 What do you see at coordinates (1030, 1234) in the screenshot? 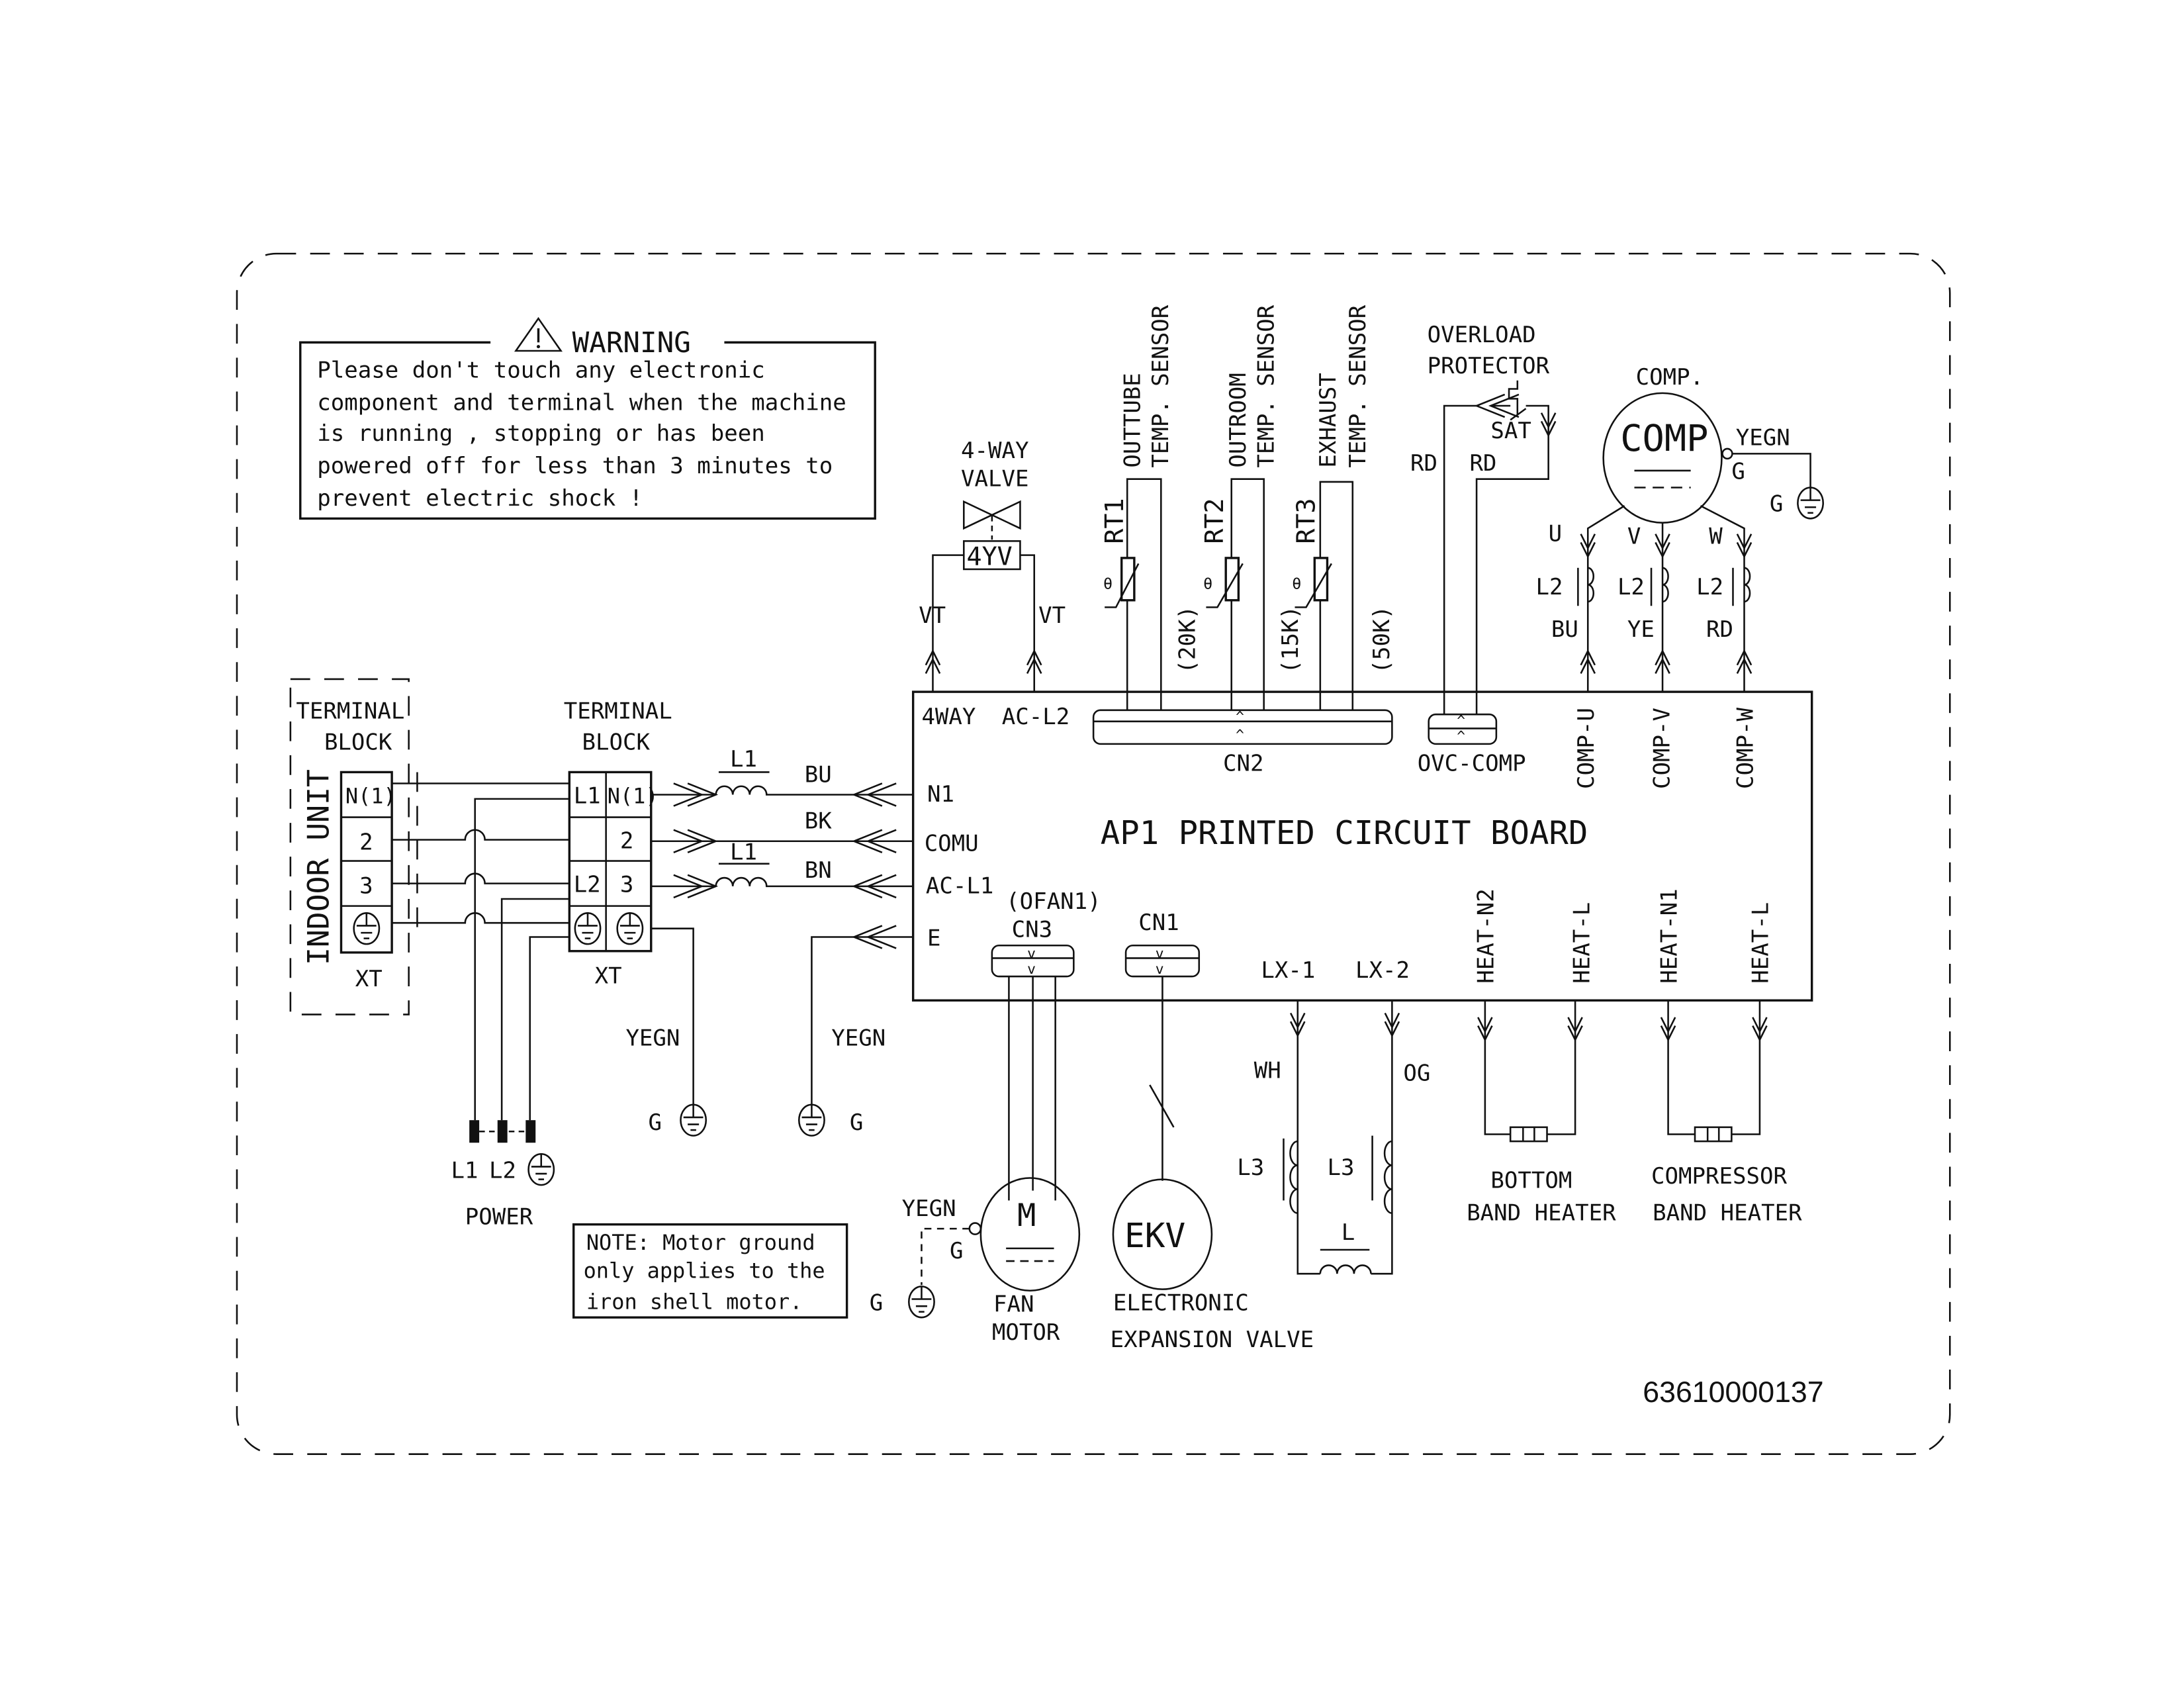
I see `motor-symbol` at bounding box center [1030, 1234].